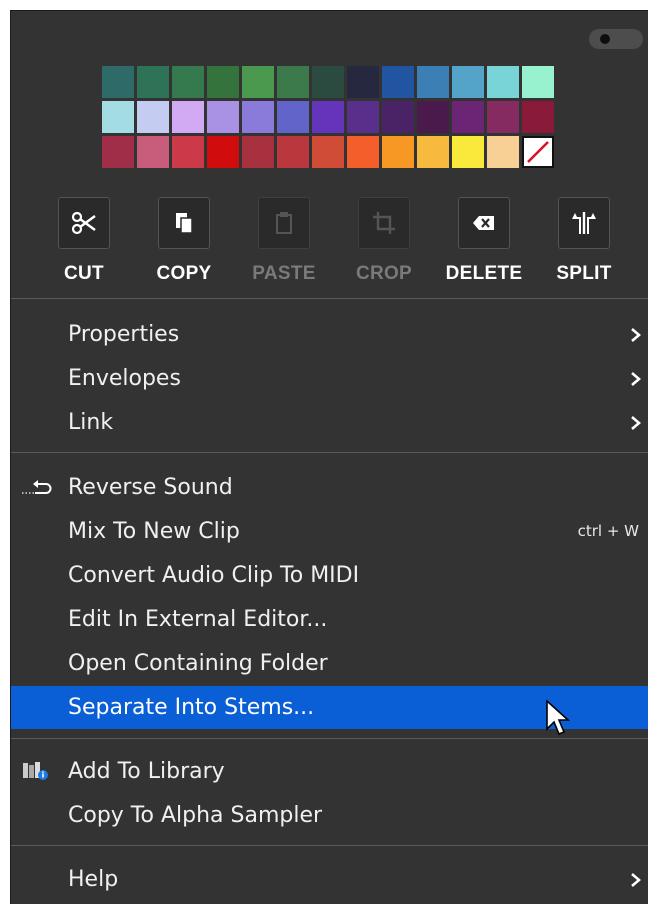 The height and width of the screenshot is (904, 648). I want to click on menu-item-convert-to-midi: Convert Audio Clip To MIDI, so click(329, 575).